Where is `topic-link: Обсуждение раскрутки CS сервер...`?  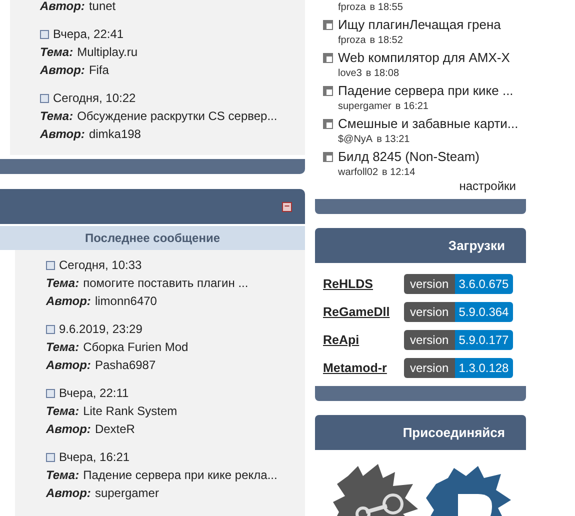
topic-link: Обсуждение раскрутки CS сервер... is located at coordinates (177, 116).